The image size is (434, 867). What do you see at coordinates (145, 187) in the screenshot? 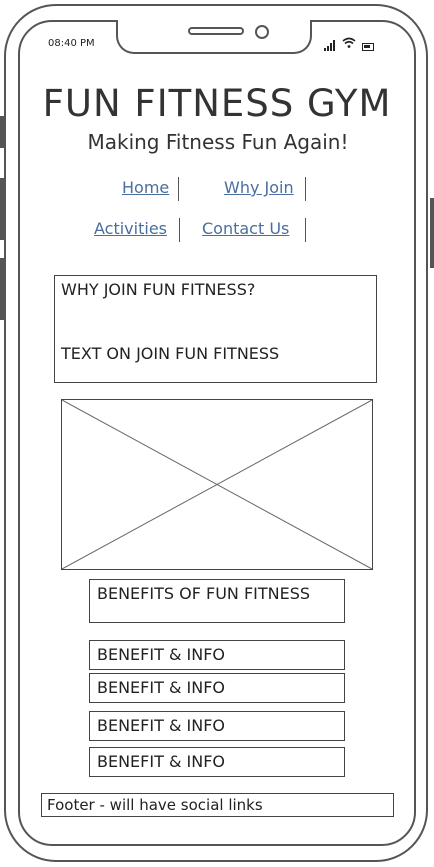
I see `nav-link-home: Home` at bounding box center [145, 187].